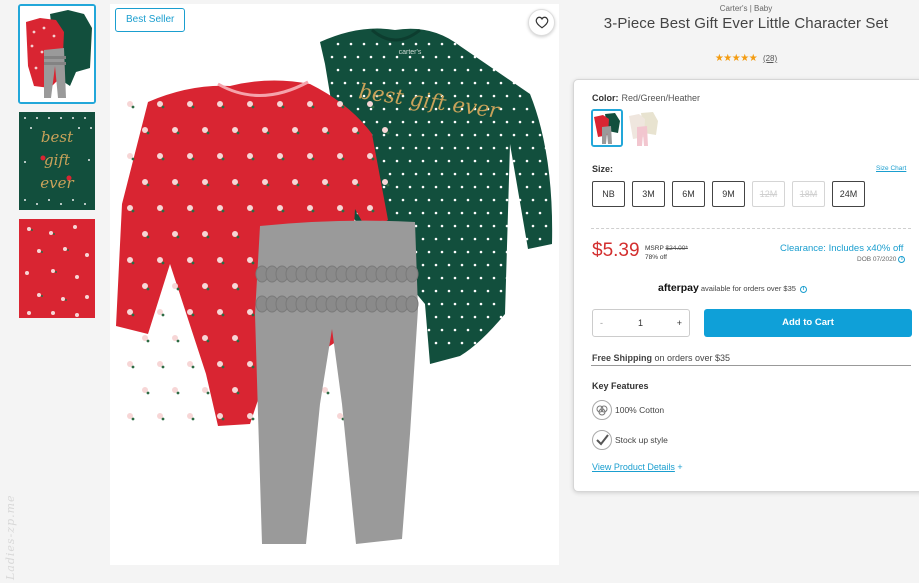 The width and height of the screenshot is (919, 583). I want to click on size-option-18m: 18M, so click(808, 194).